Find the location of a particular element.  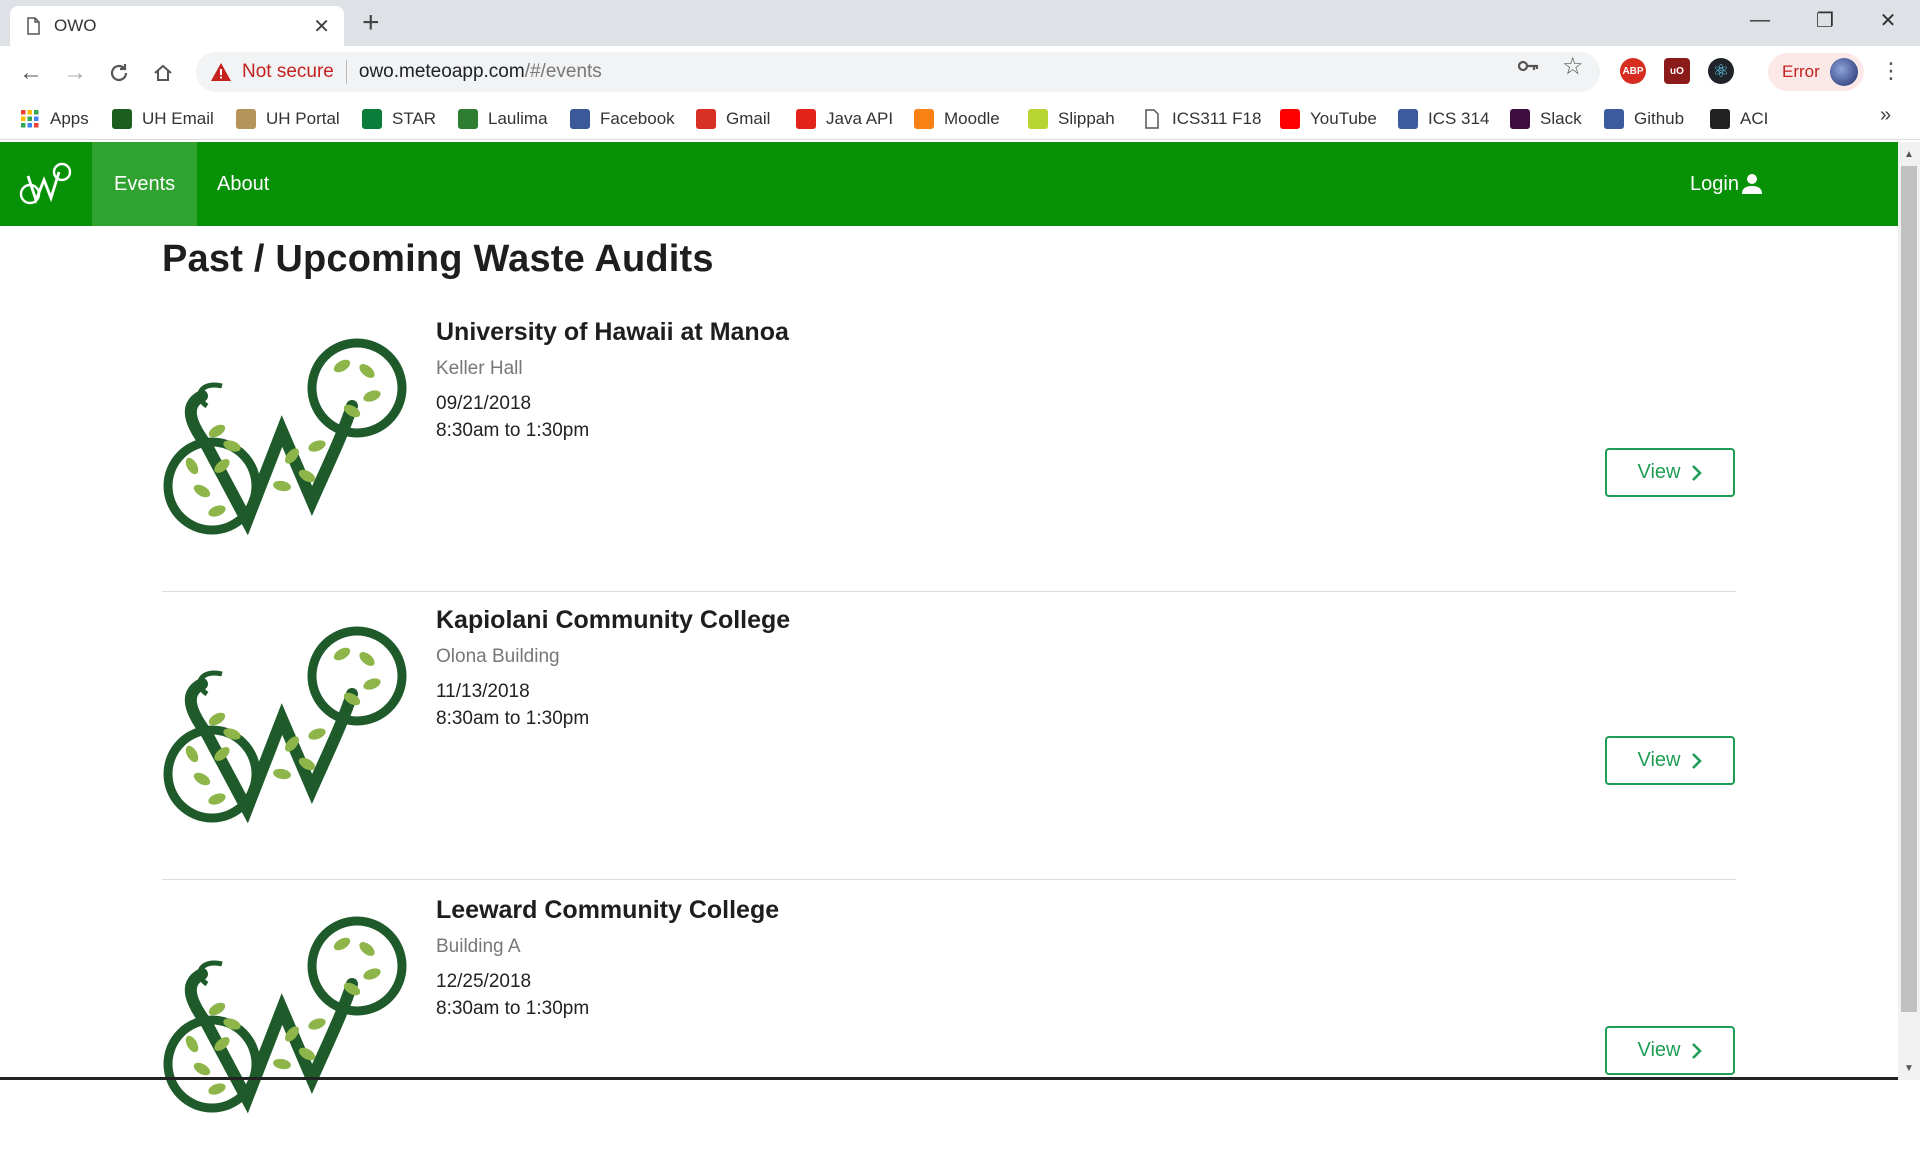

scroll-down-icon: ▼ is located at coordinates (1909, 1068).